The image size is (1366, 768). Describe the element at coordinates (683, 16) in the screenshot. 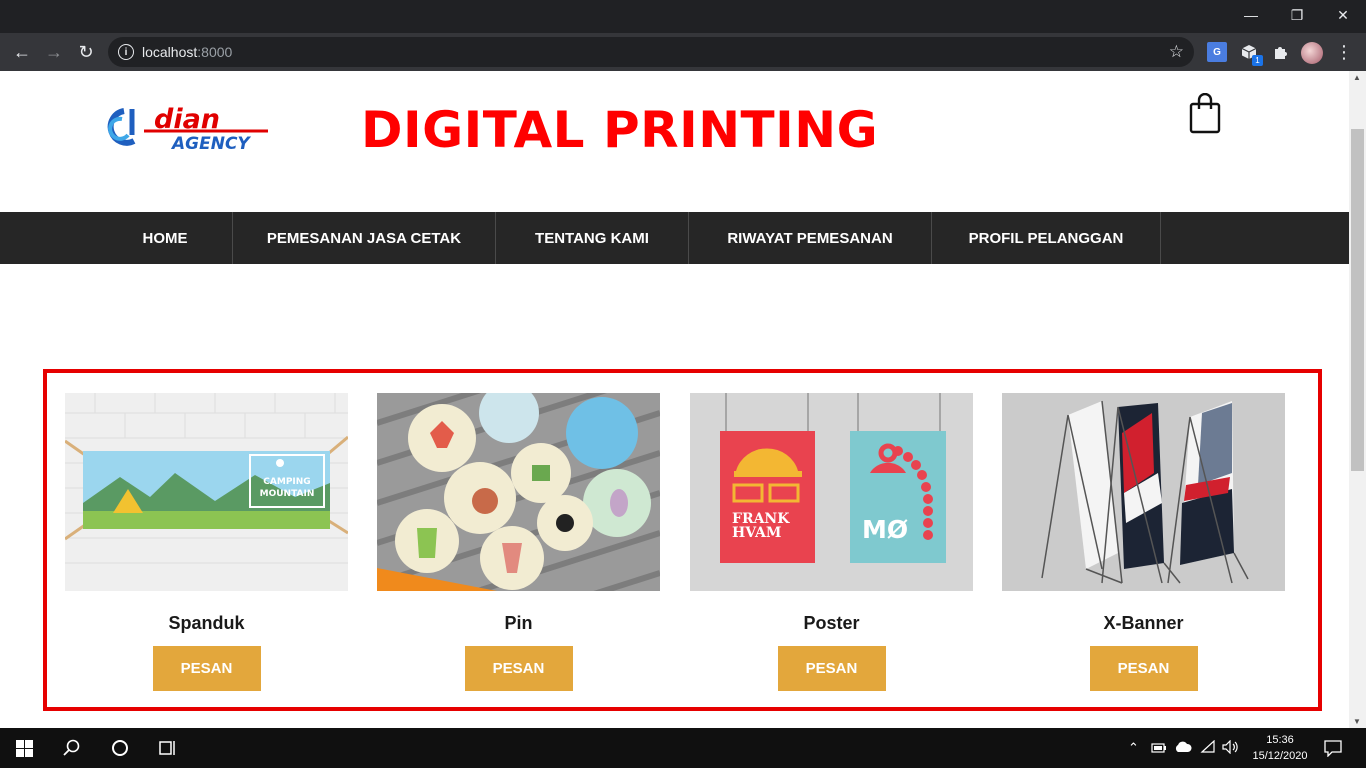

I see `browser-titlebar: — ❐ ✕` at that location.